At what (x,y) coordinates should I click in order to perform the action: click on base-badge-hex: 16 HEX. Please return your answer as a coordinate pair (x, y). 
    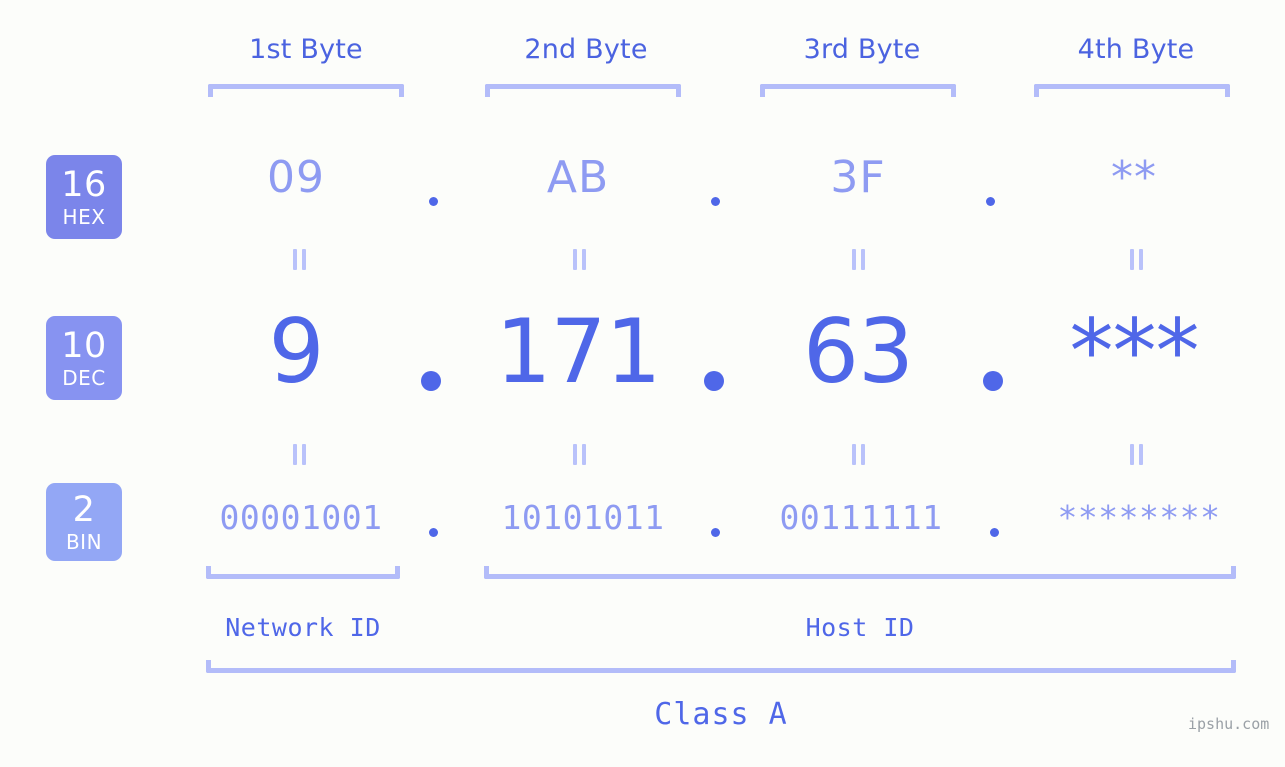
    Looking at the image, I should click on (84, 197).